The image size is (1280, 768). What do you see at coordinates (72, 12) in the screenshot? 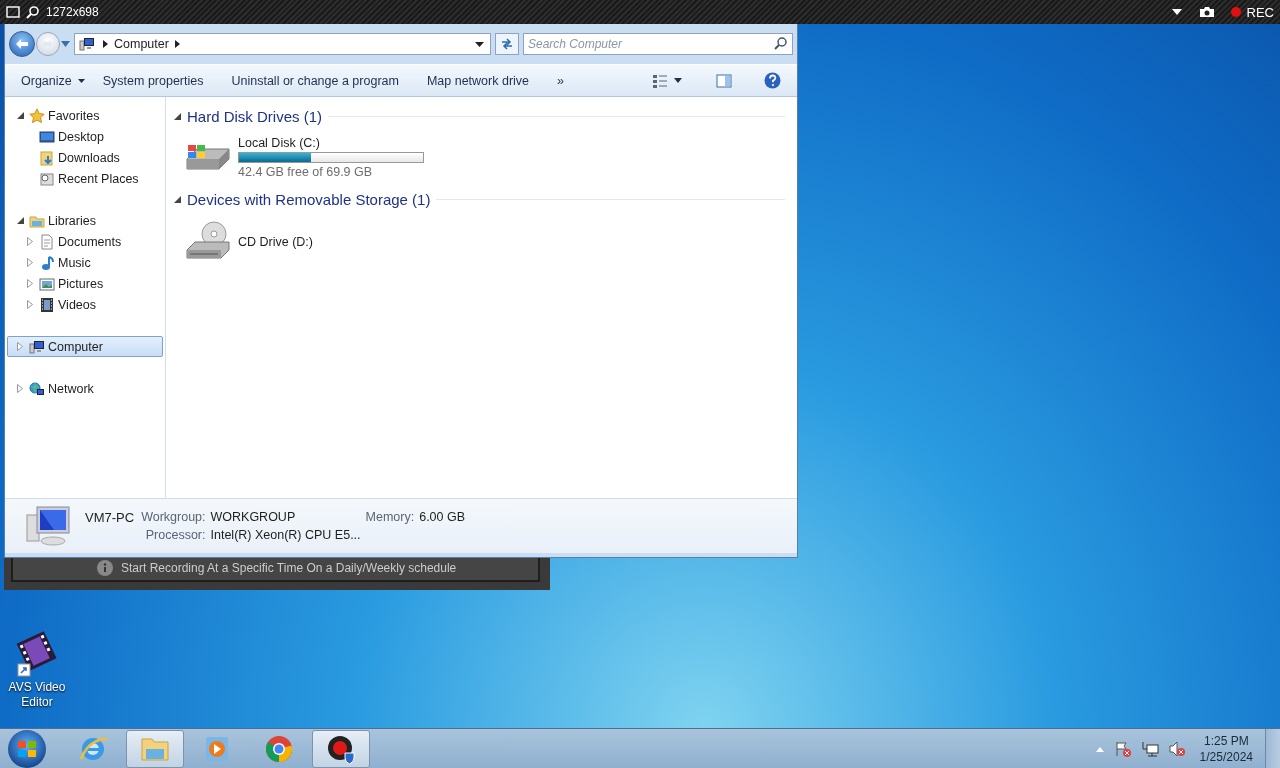
I see `resolution-label: 1272x698` at bounding box center [72, 12].